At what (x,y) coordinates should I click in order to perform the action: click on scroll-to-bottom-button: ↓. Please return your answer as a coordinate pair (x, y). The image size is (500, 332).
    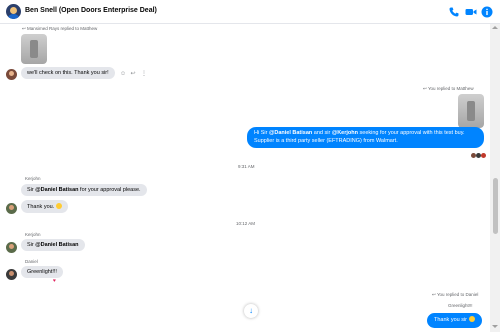
    Looking at the image, I should click on (251, 311).